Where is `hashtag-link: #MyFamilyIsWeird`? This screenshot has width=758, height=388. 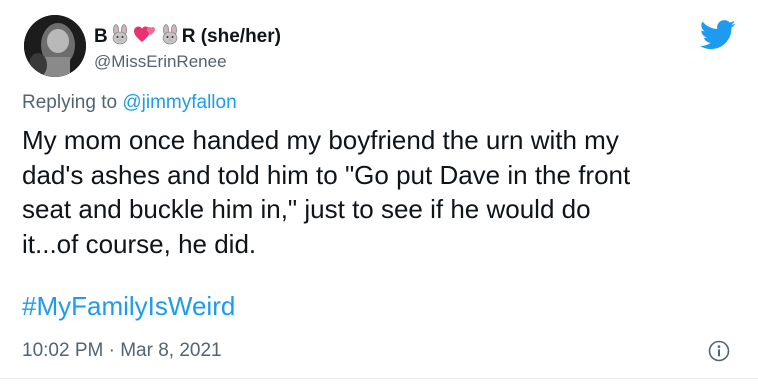
hashtag-link: #MyFamilyIsWeird is located at coordinates (128, 306).